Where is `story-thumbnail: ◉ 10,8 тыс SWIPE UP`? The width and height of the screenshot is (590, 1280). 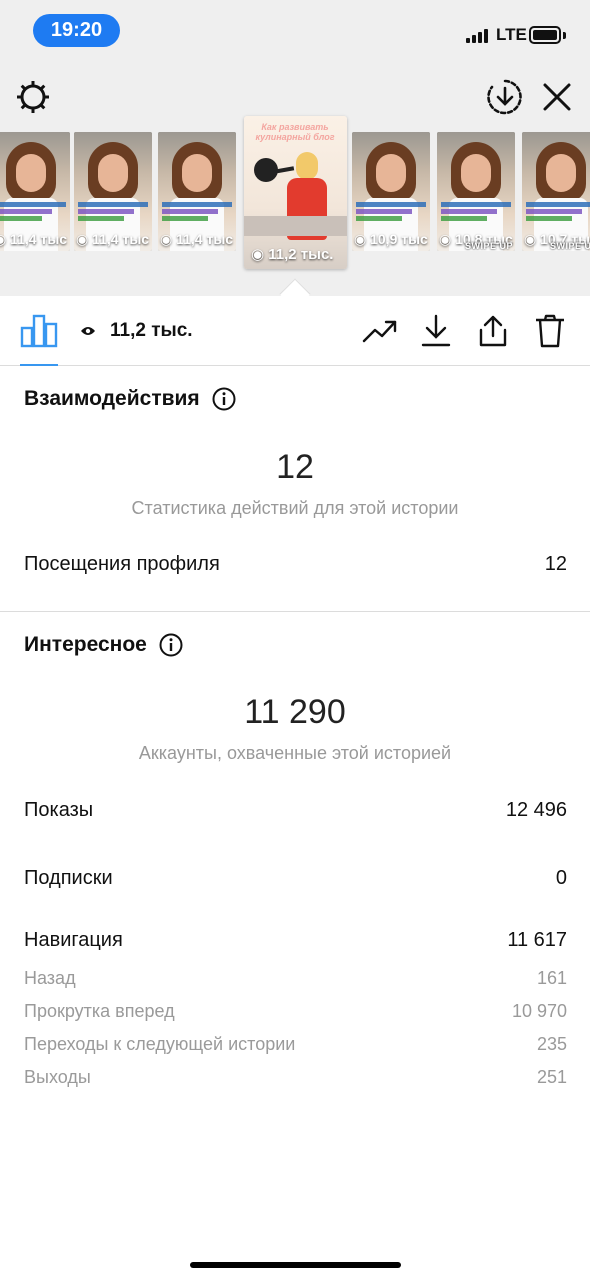
story-thumbnail: ◉ 10,8 тыс SWIPE UP is located at coordinates (476, 191).